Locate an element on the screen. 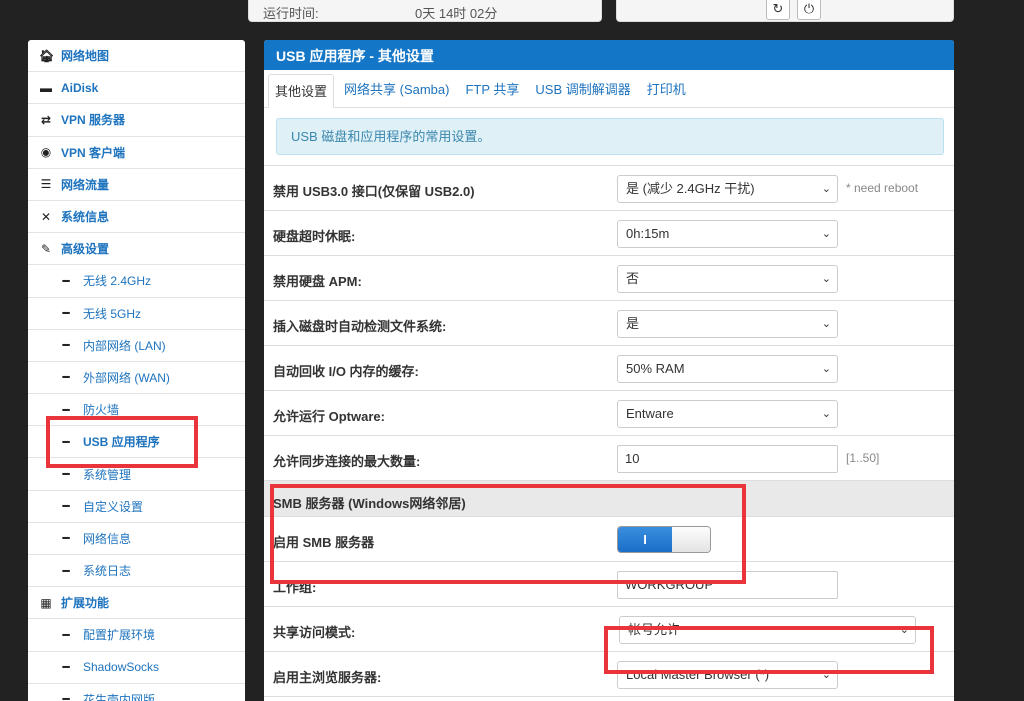  setting-row: 工作组: WORKGROUP is located at coordinates (609, 584).